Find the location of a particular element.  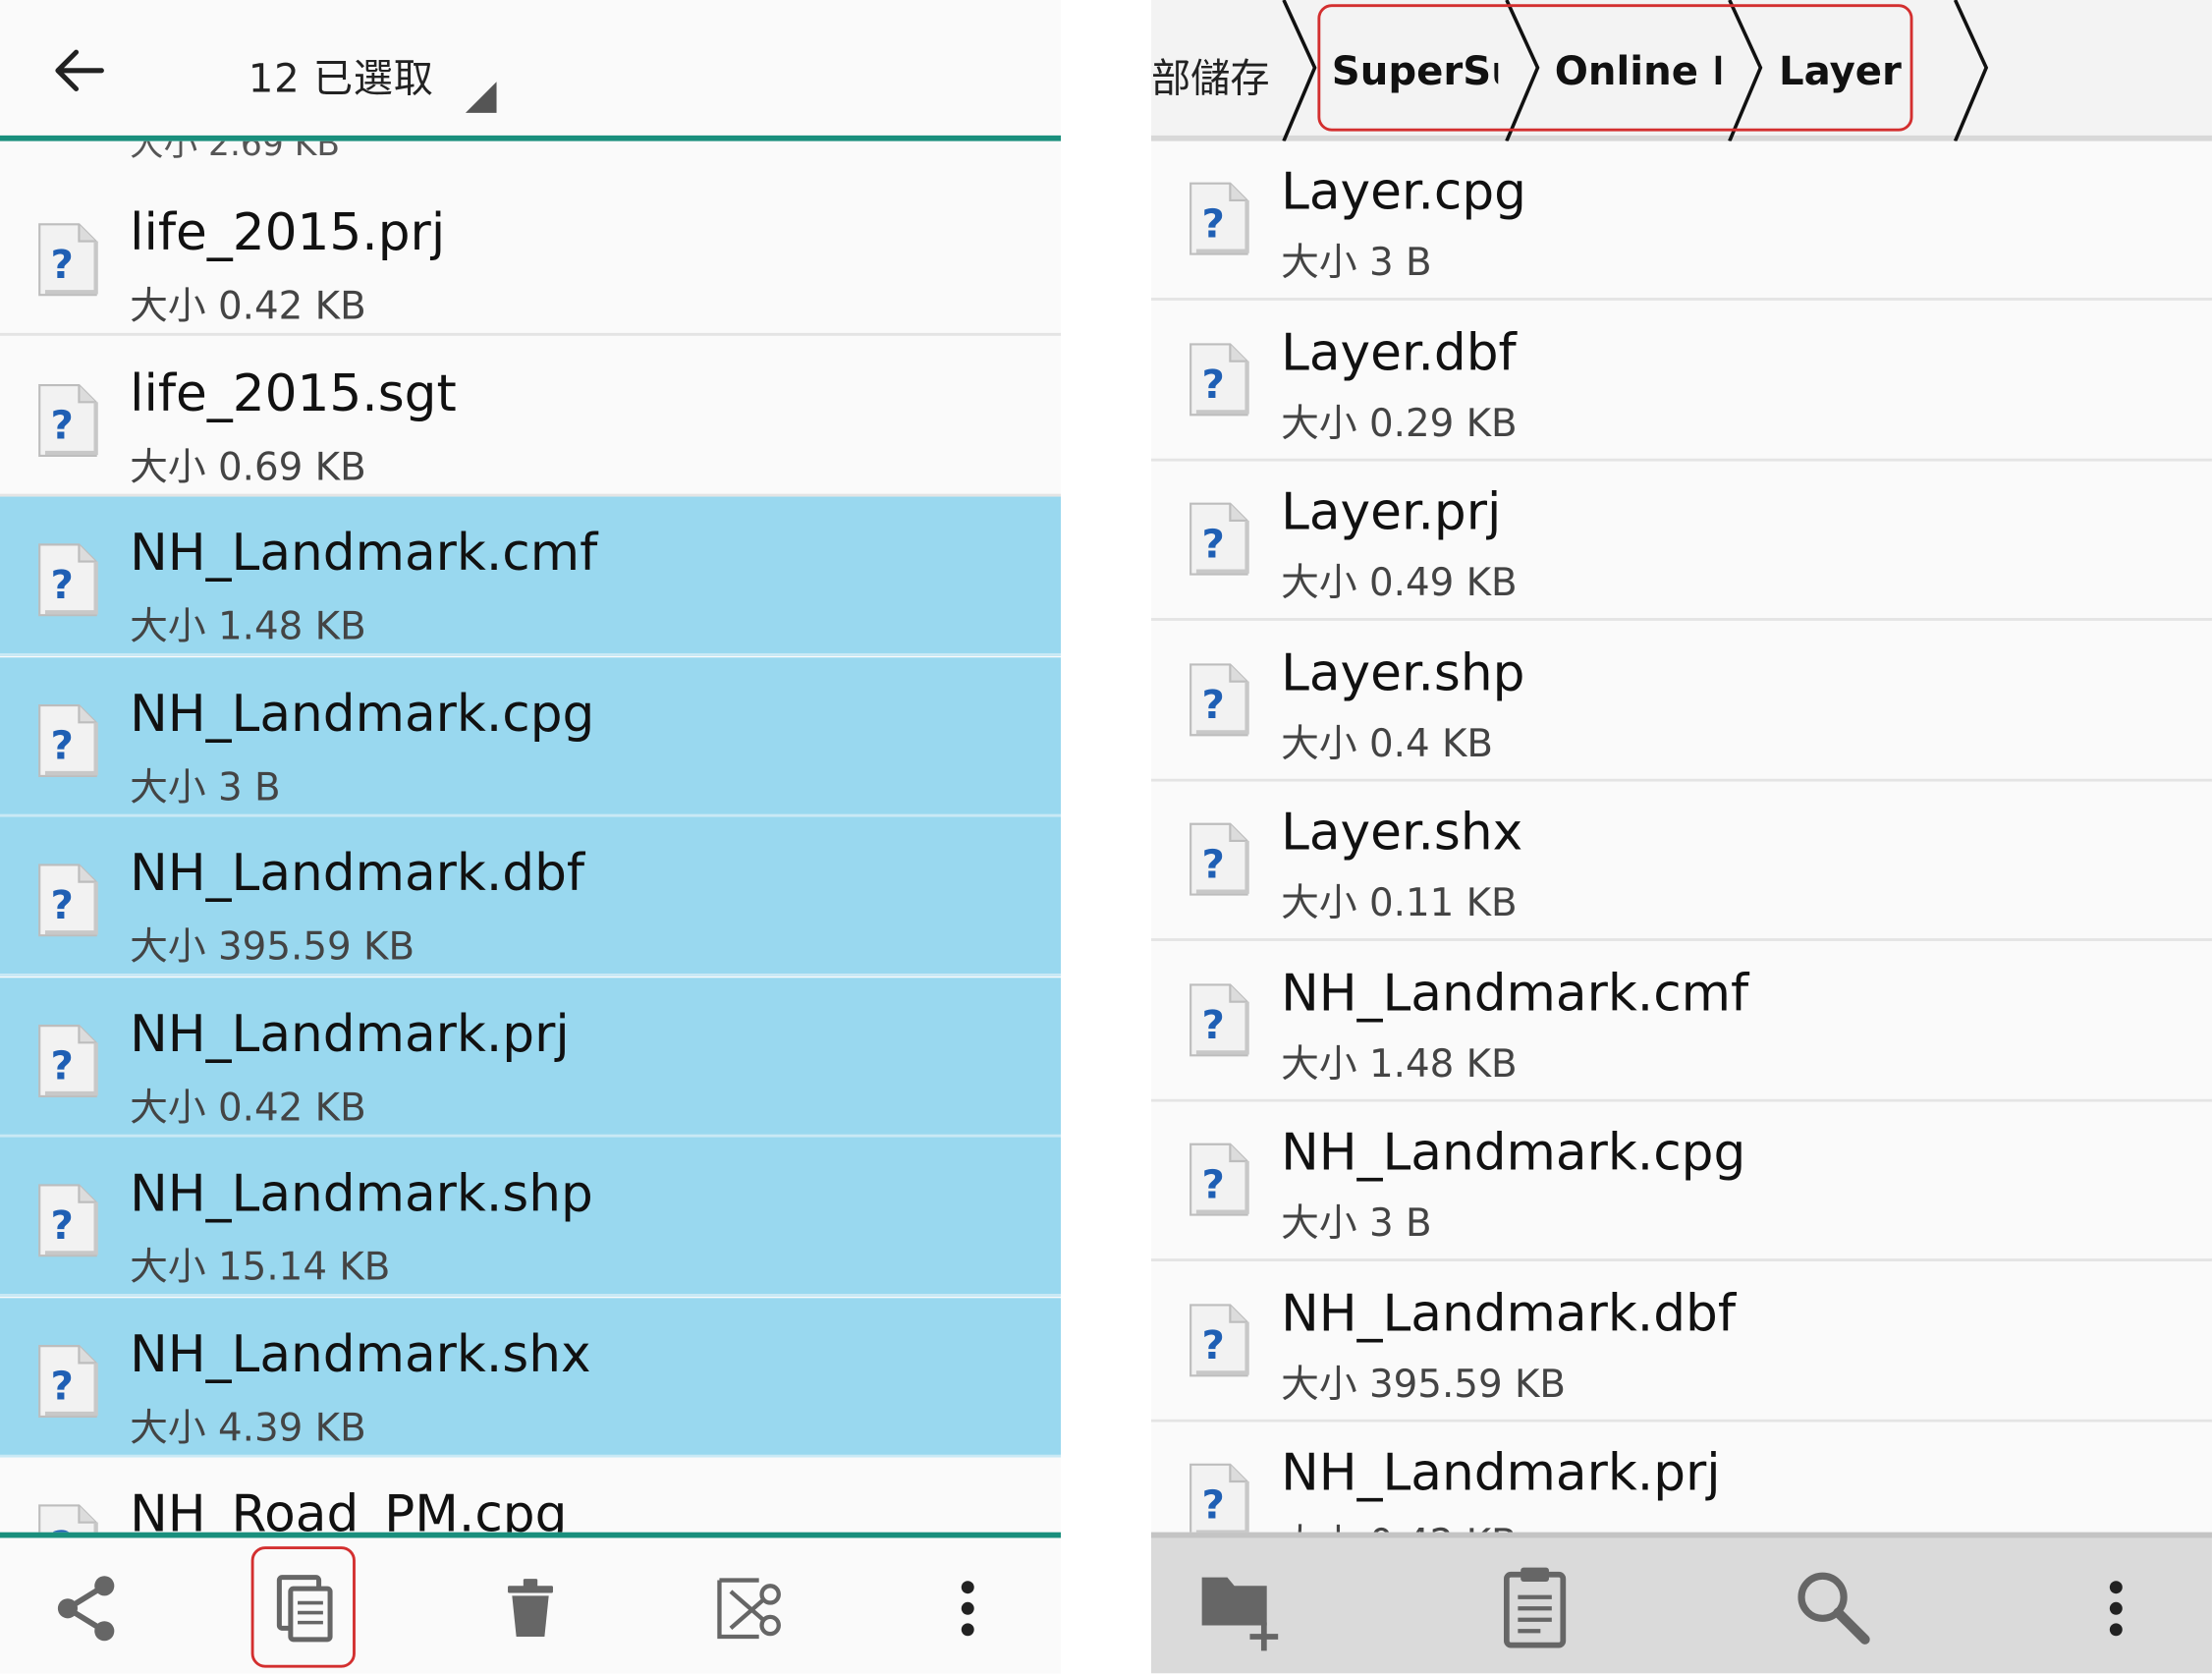

file-name: life_2015.sgt is located at coordinates (293, 394).